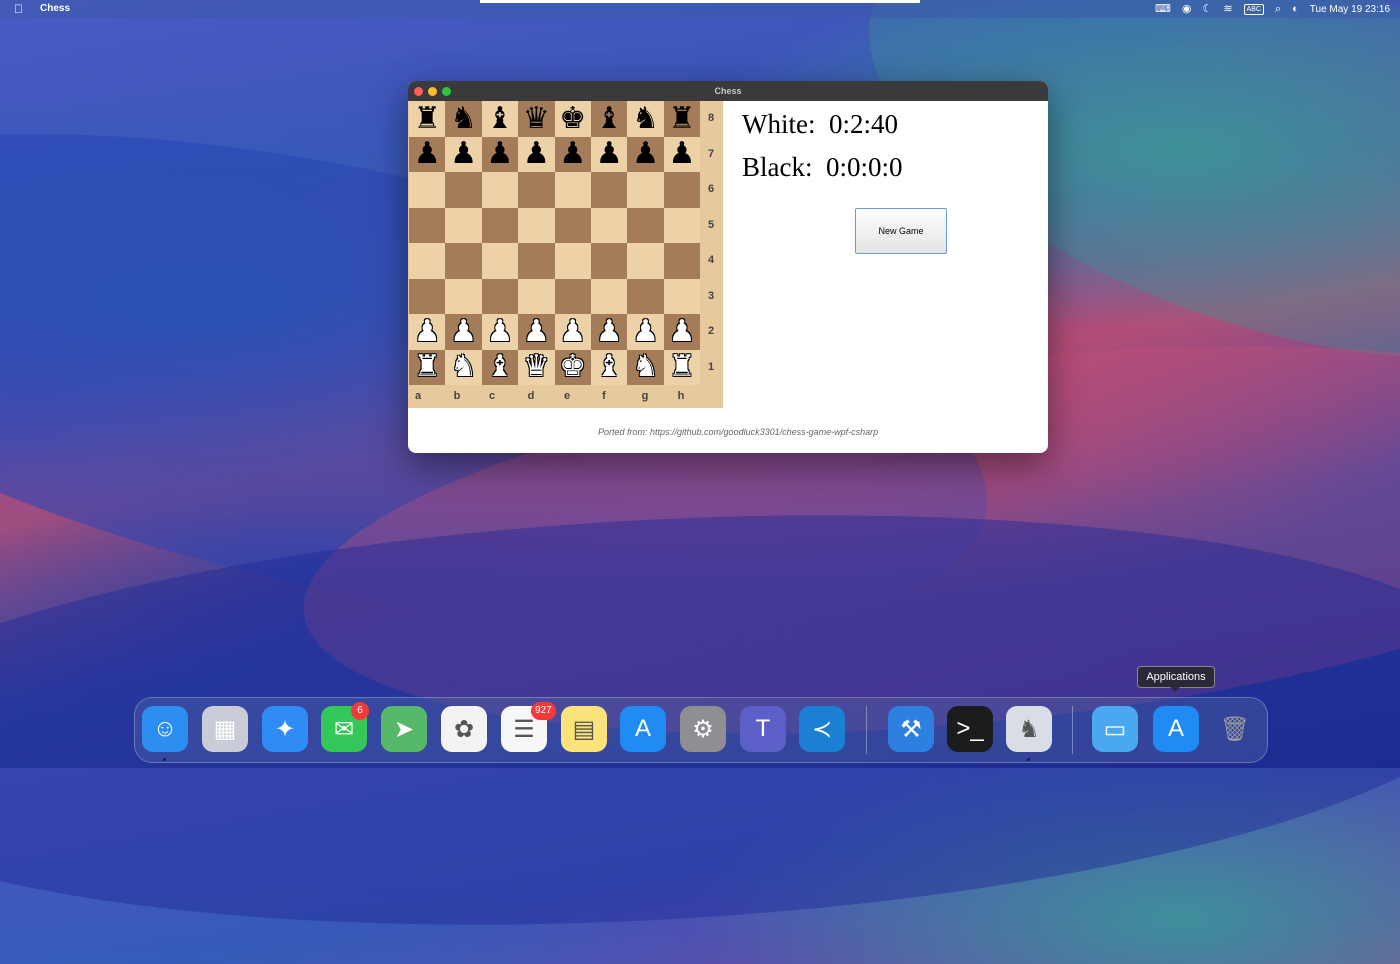  Describe the element at coordinates (404, 729) in the screenshot. I see `dock-maps-icon: ➤` at that location.